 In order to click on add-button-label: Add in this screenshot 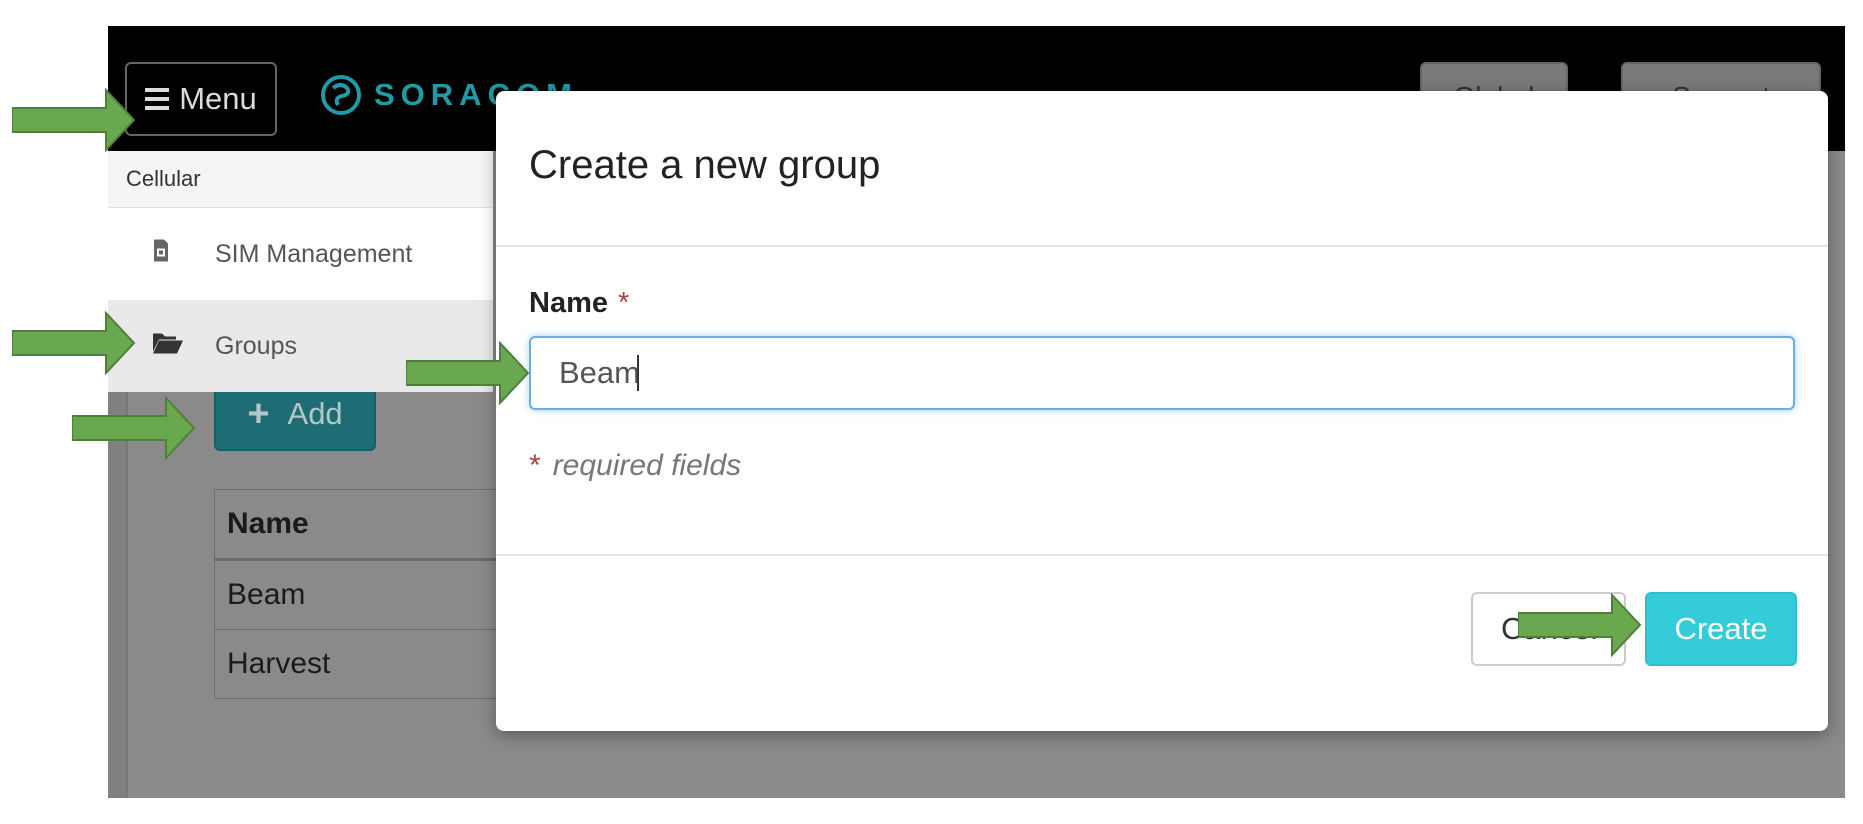, I will do `click(315, 413)`.